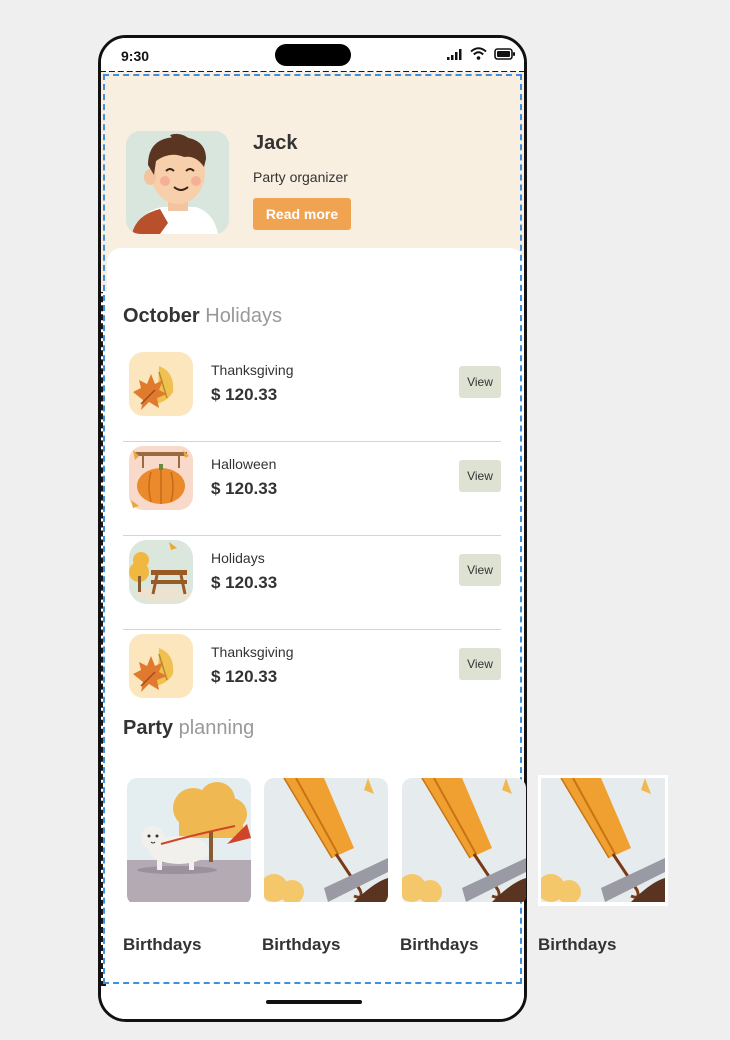 This screenshot has width=730, height=1040. What do you see at coordinates (161, 478) in the screenshot?
I see `pumpkin-icon` at bounding box center [161, 478].